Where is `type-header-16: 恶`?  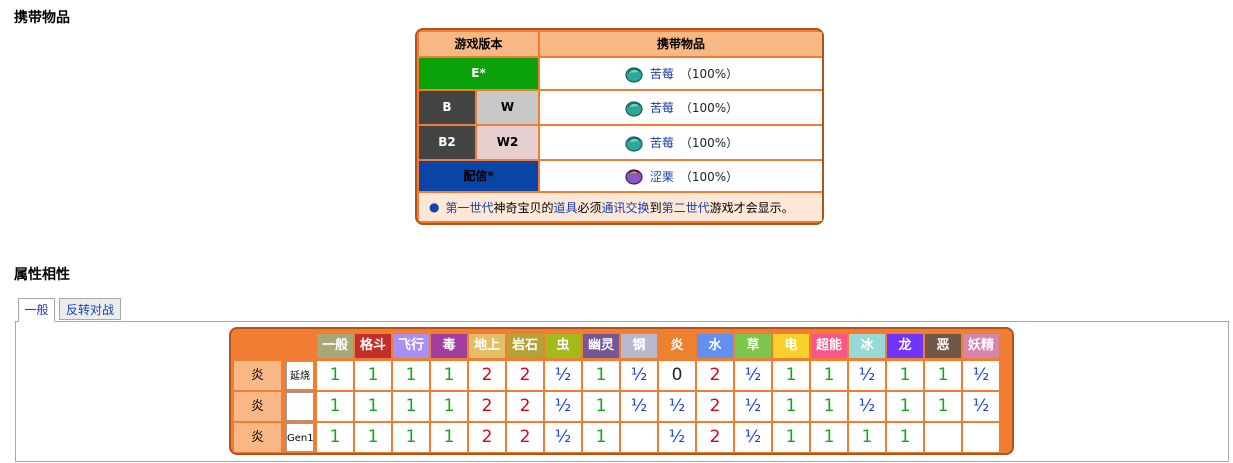
type-header-16: 恶 is located at coordinates (943, 346).